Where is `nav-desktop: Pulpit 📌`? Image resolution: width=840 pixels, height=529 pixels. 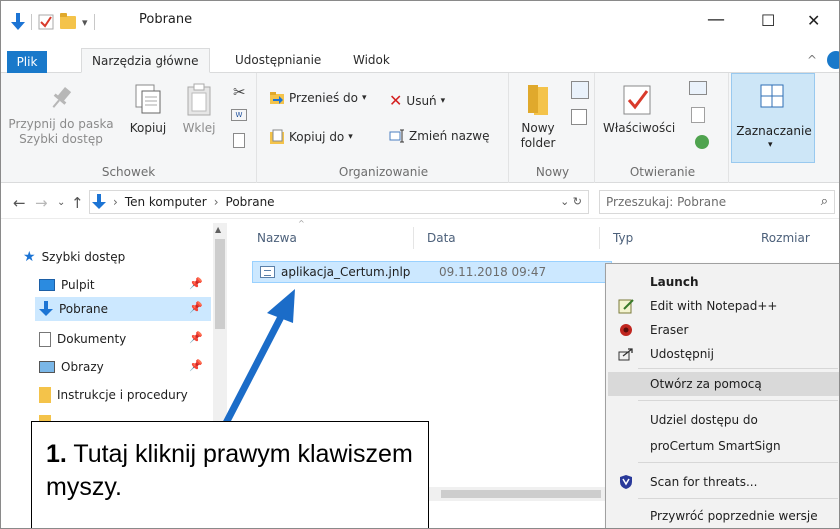 nav-desktop: Pulpit 📌 is located at coordinates (123, 285).